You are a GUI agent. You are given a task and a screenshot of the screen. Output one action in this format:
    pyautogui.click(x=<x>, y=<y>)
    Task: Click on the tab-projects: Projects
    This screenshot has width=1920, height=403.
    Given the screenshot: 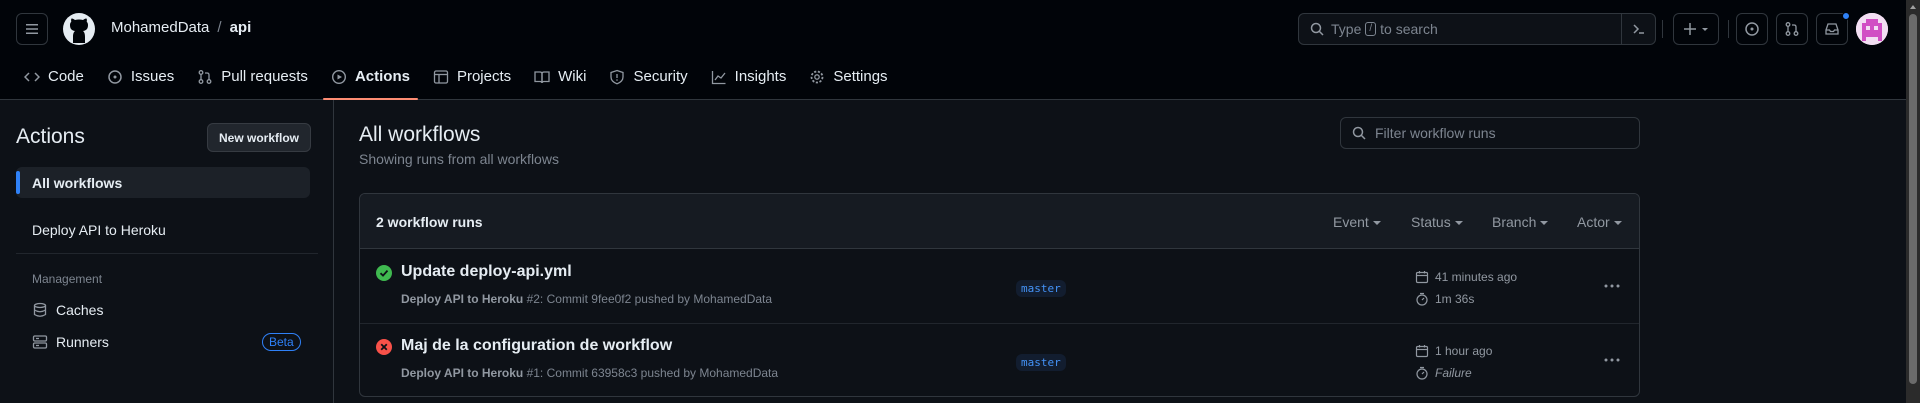 What is the action you would take?
    pyautogui.click(x=472, y=76)
    